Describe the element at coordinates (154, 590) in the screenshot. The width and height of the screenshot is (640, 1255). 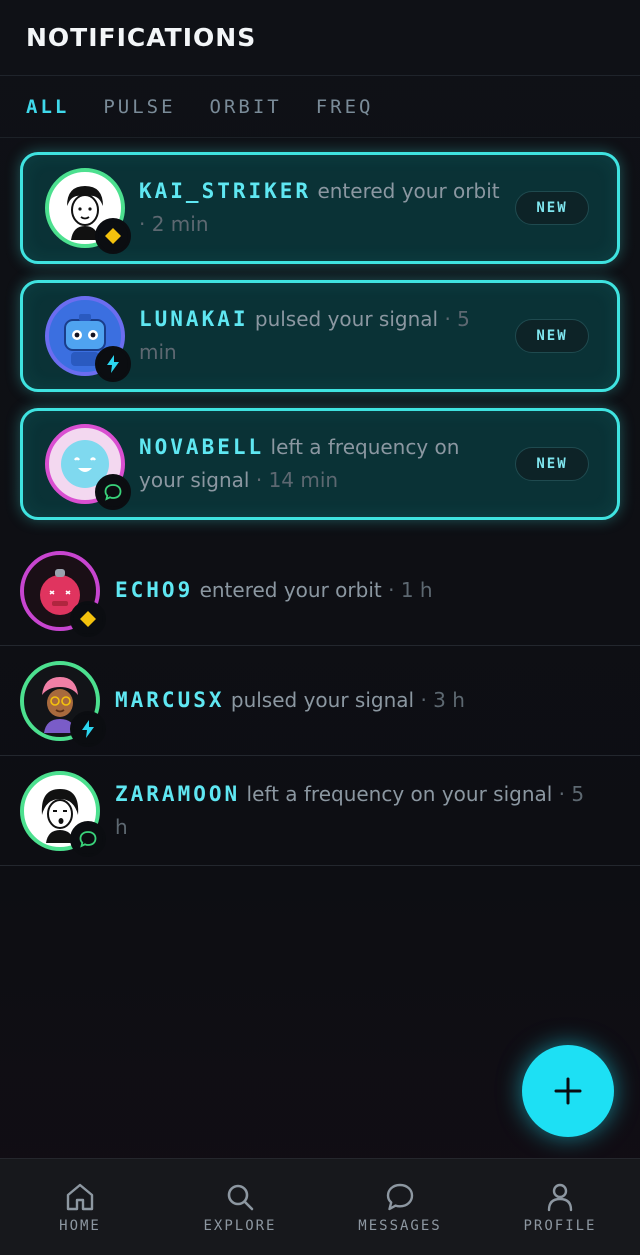
I see `username: ECHO9` at that location.